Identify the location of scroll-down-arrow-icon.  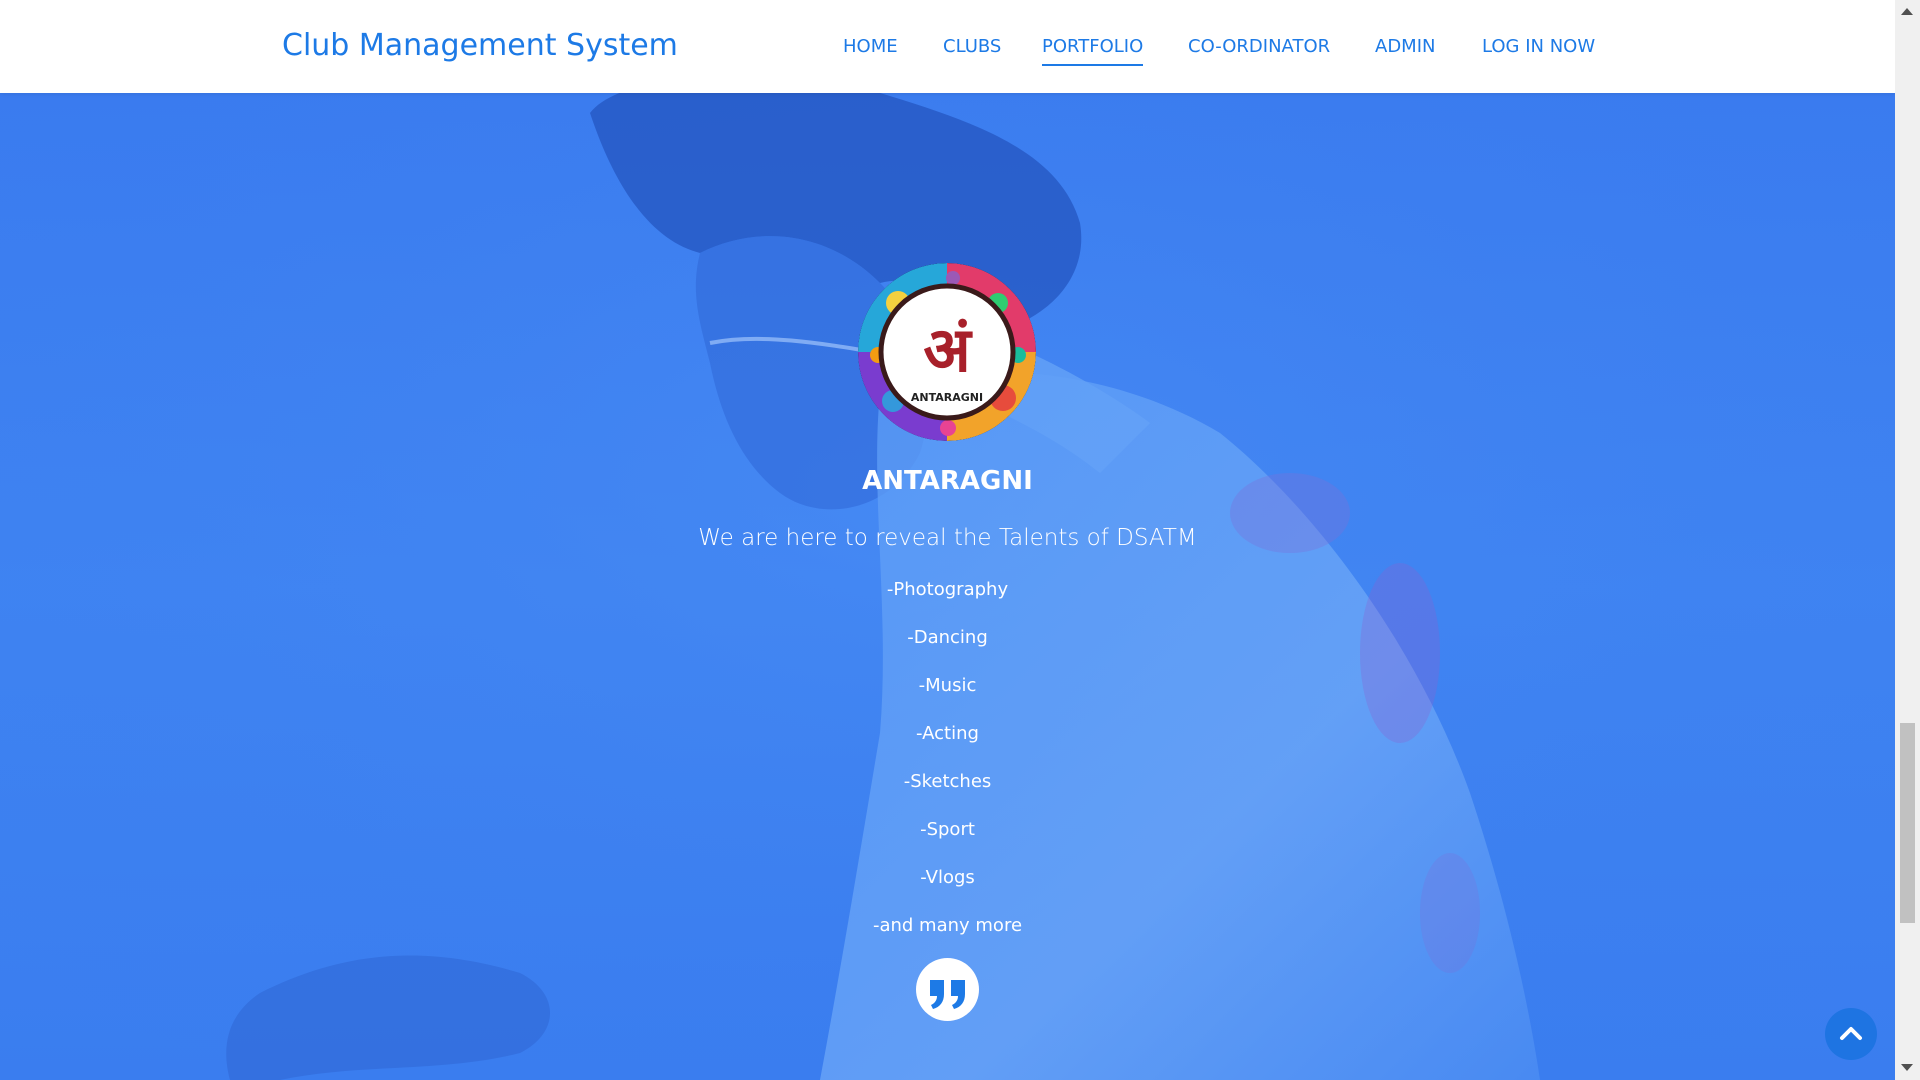
(1907, 1067).